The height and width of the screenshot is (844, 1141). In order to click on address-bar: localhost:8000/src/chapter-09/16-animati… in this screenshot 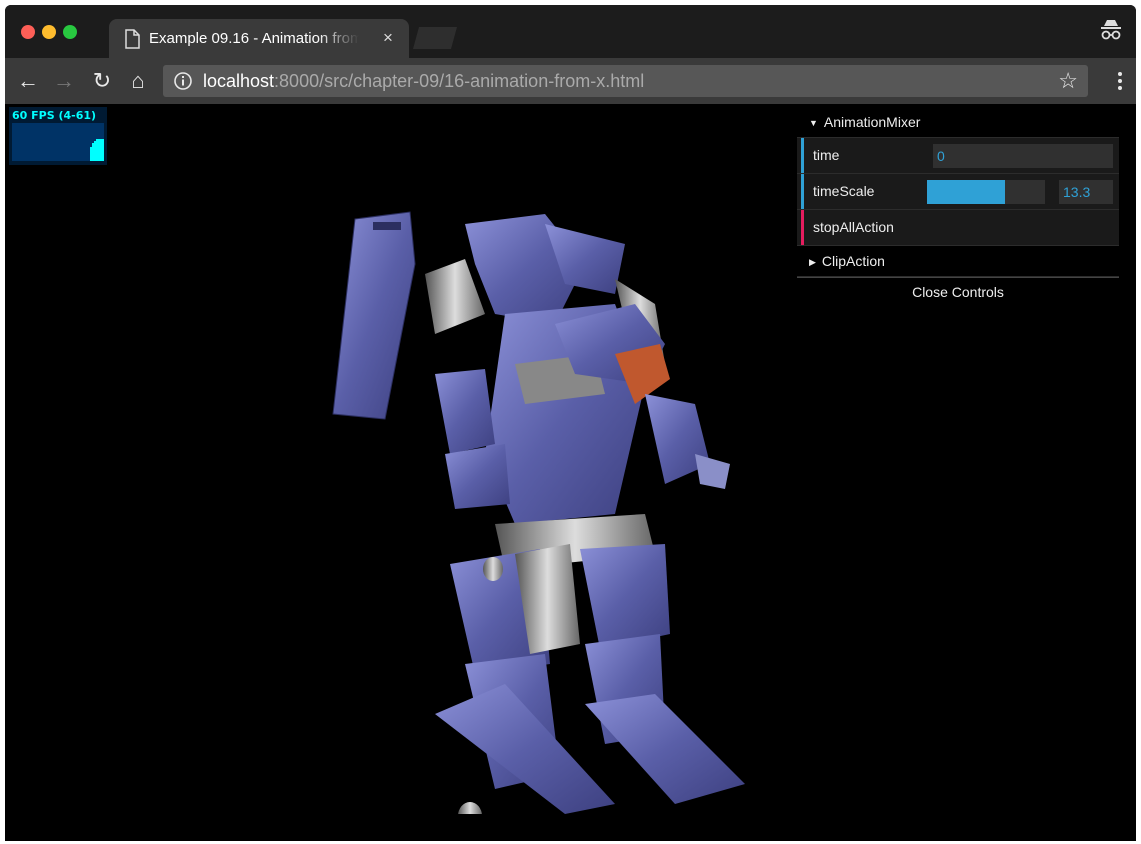, I will do `click(625, 81)`.